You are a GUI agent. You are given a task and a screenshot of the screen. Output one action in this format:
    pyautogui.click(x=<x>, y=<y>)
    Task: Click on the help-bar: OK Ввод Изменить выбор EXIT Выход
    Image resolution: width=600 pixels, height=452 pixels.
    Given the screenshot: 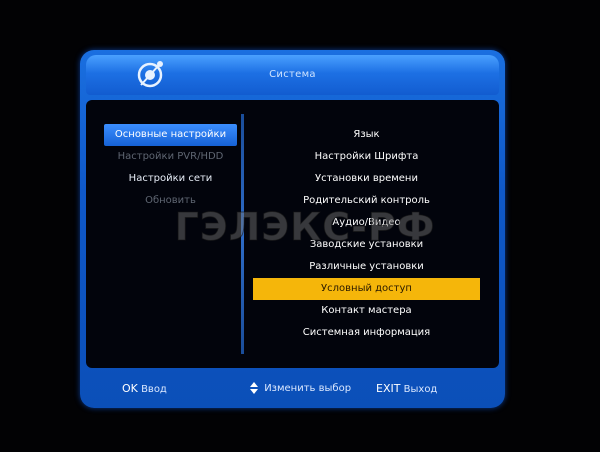 What is the action you would take?
    pyautogui.click(x=292, y=388)
    